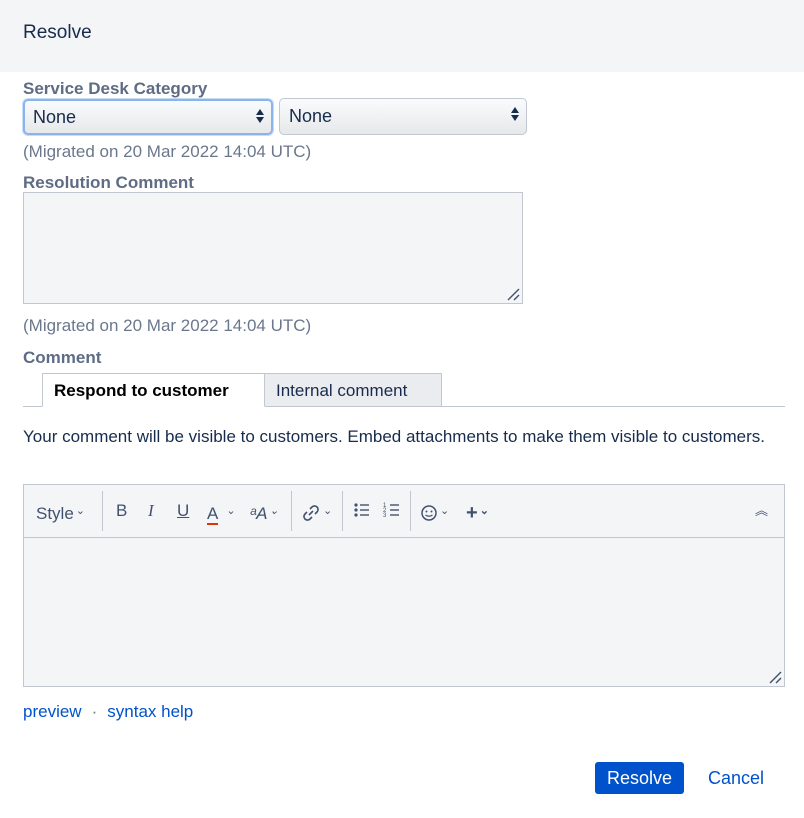 Image resolution: width=804 pixels, height=818 pixels. I want to click on font-size-icon: ᵃA, so click(259, 513).